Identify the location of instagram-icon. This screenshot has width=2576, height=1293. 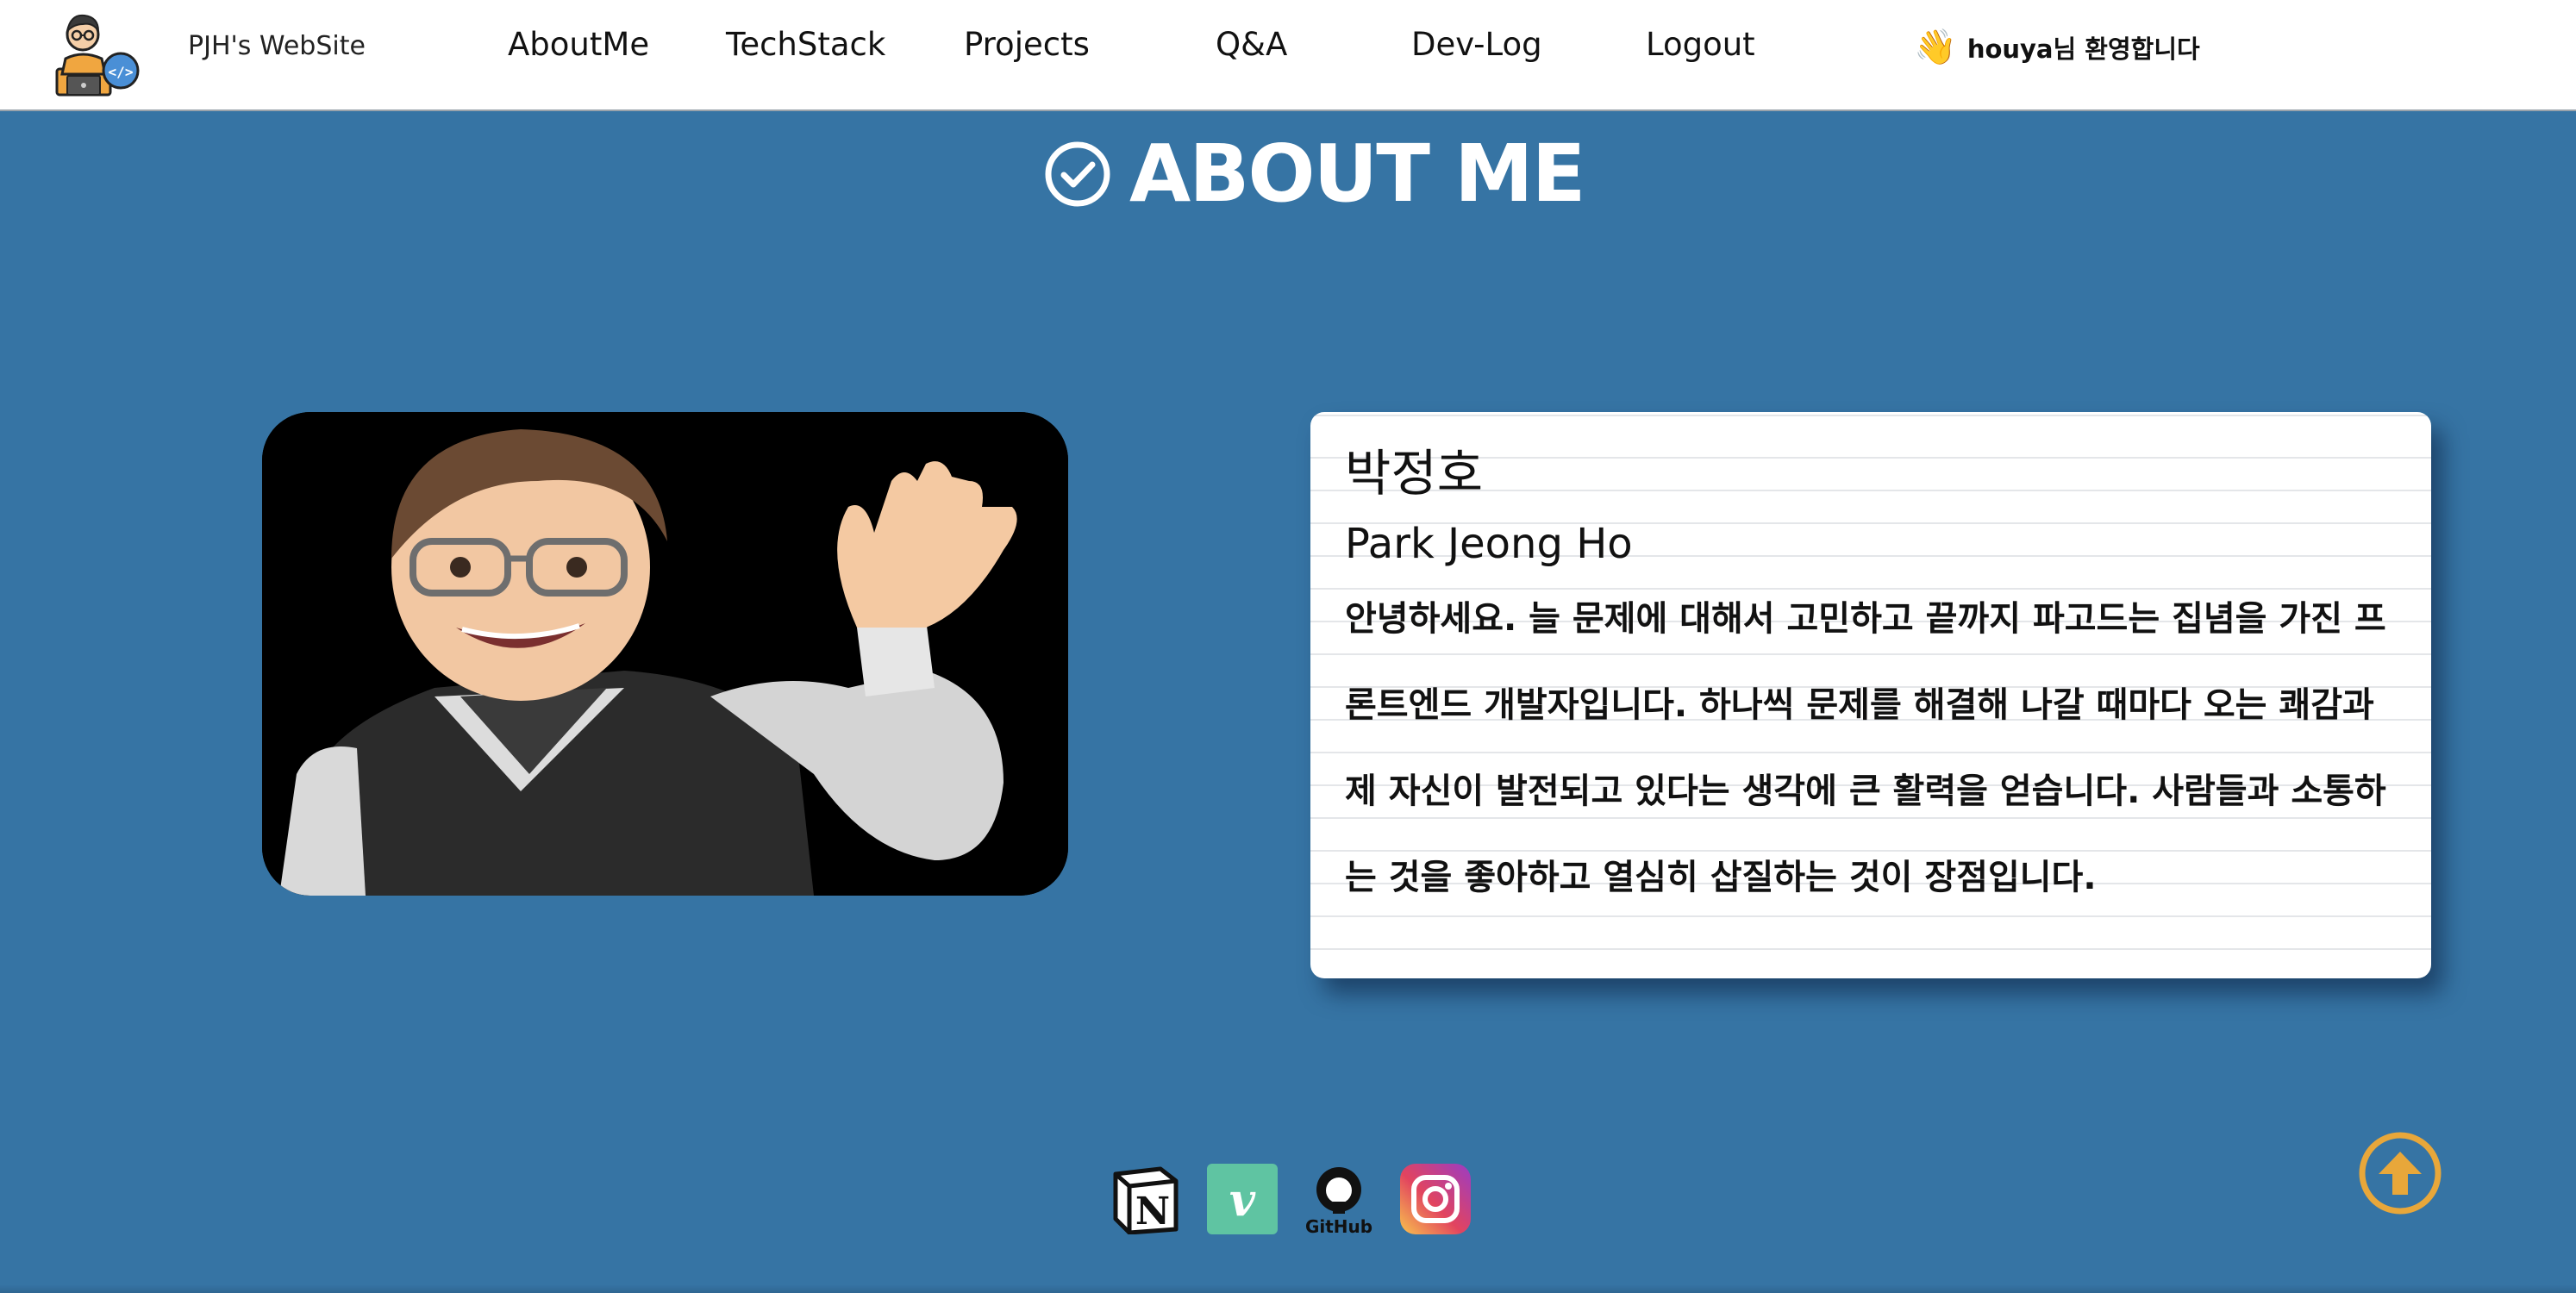
(1435, 1199).